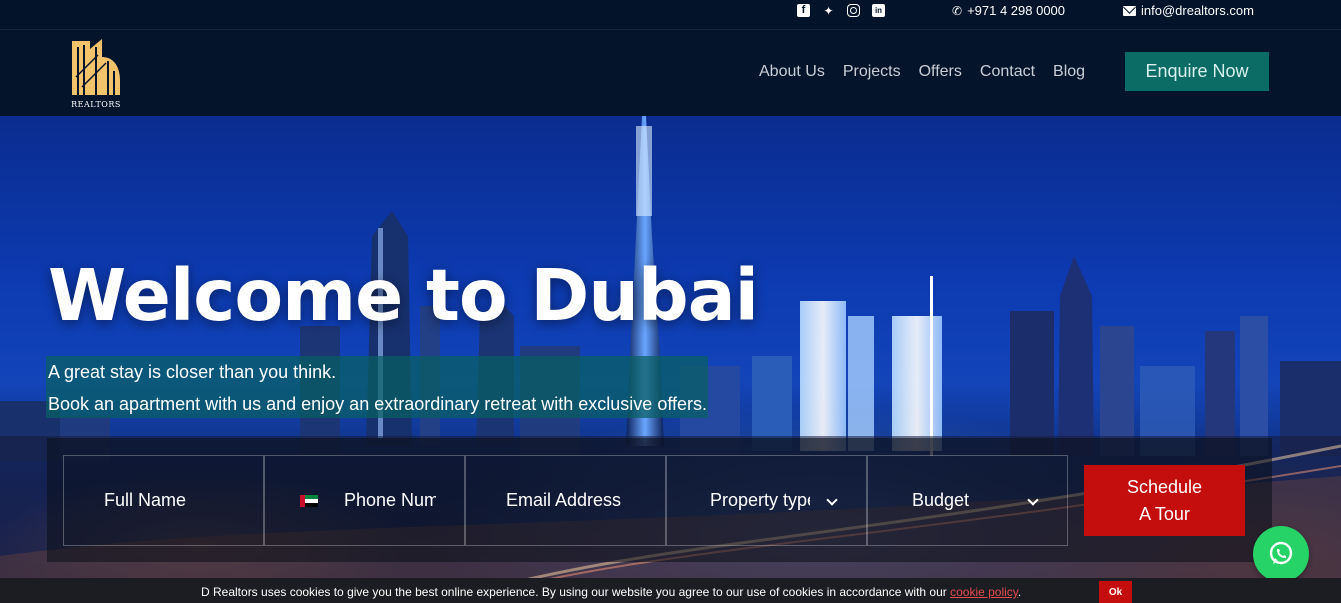 The height and width of the screenshot is (603, 1341). What do you see at coordinates (390, 500) in the screenshot?
I see `phone-number-placeholder: Phone Number` at bounding box center [390, 500].